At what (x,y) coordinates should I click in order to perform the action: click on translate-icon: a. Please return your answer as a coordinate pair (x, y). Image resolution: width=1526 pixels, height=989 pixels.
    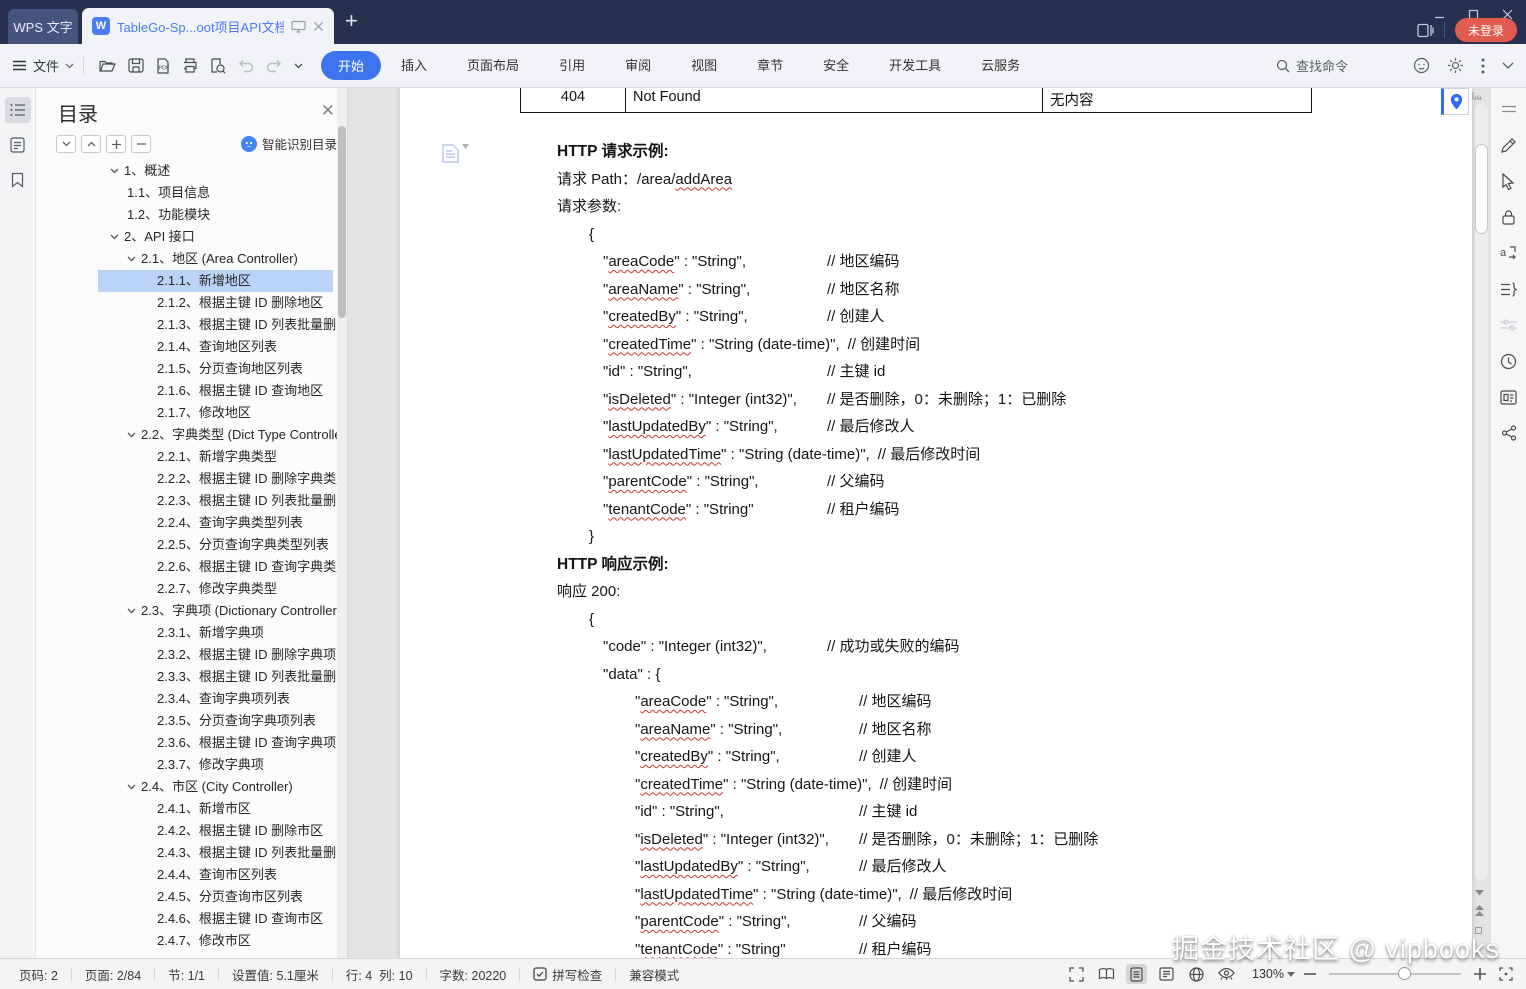
    Looking at the image, I should click on (1509, 253).